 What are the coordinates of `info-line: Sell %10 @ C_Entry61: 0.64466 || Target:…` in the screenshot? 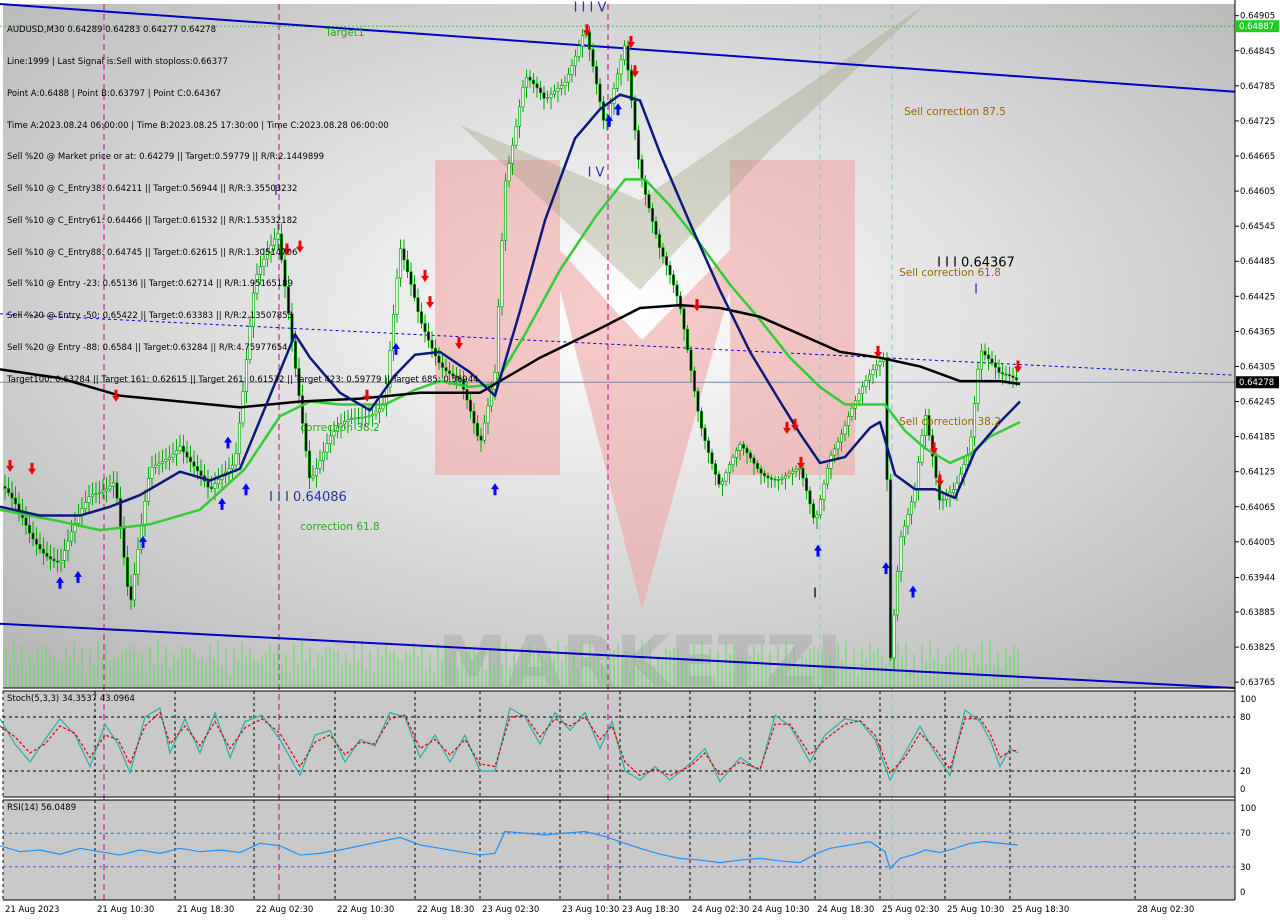 It's located at (152, 220).